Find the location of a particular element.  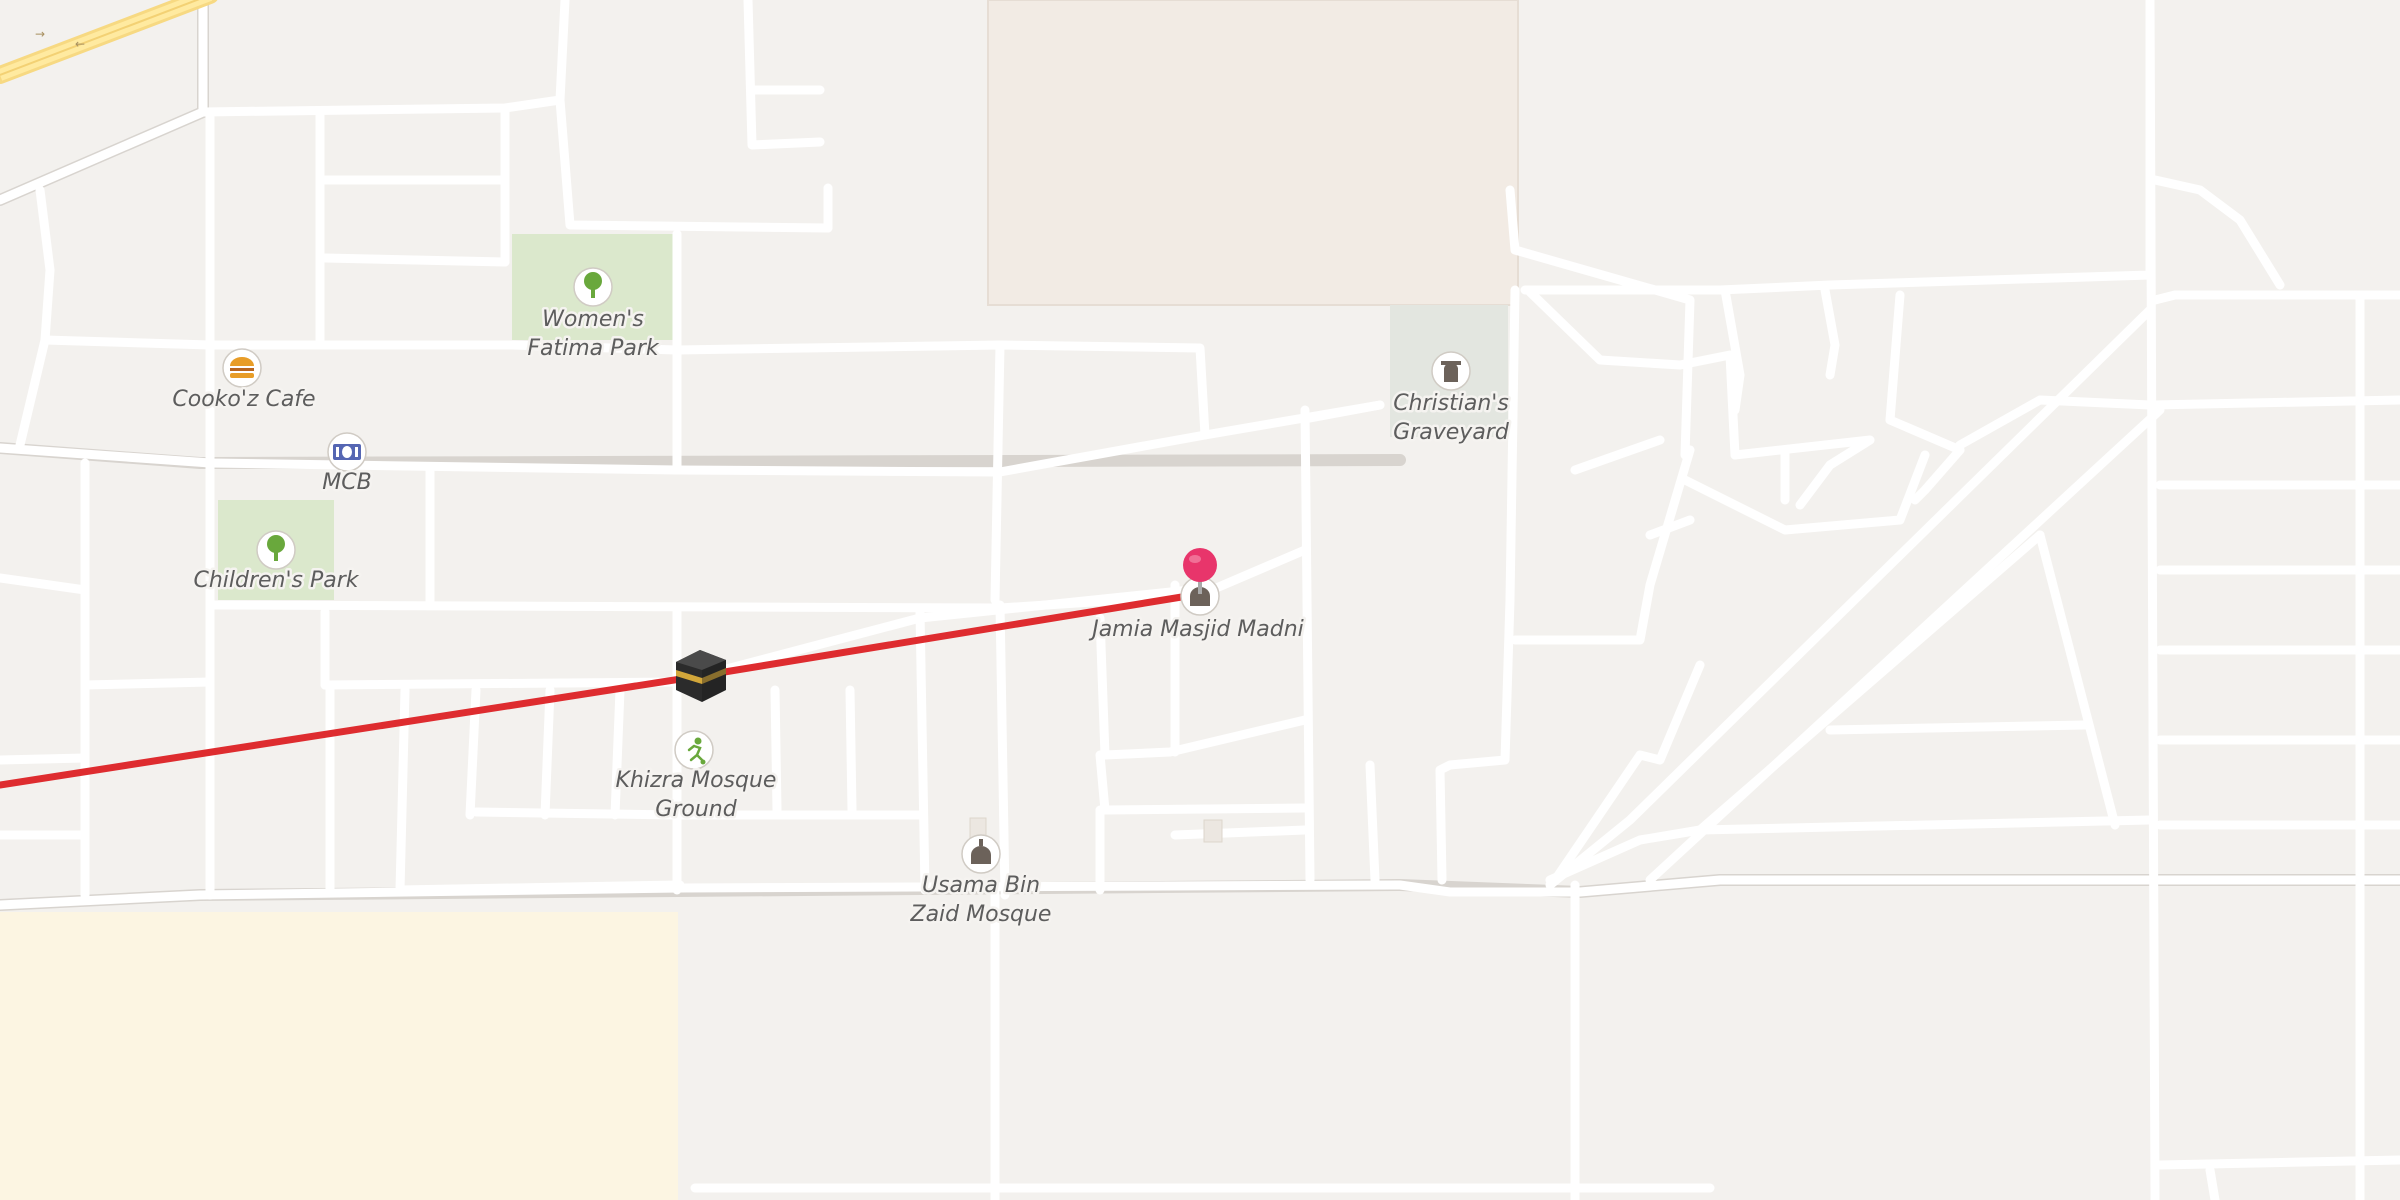

poi-label: Graveyard is located at coordinates (1451, 432).